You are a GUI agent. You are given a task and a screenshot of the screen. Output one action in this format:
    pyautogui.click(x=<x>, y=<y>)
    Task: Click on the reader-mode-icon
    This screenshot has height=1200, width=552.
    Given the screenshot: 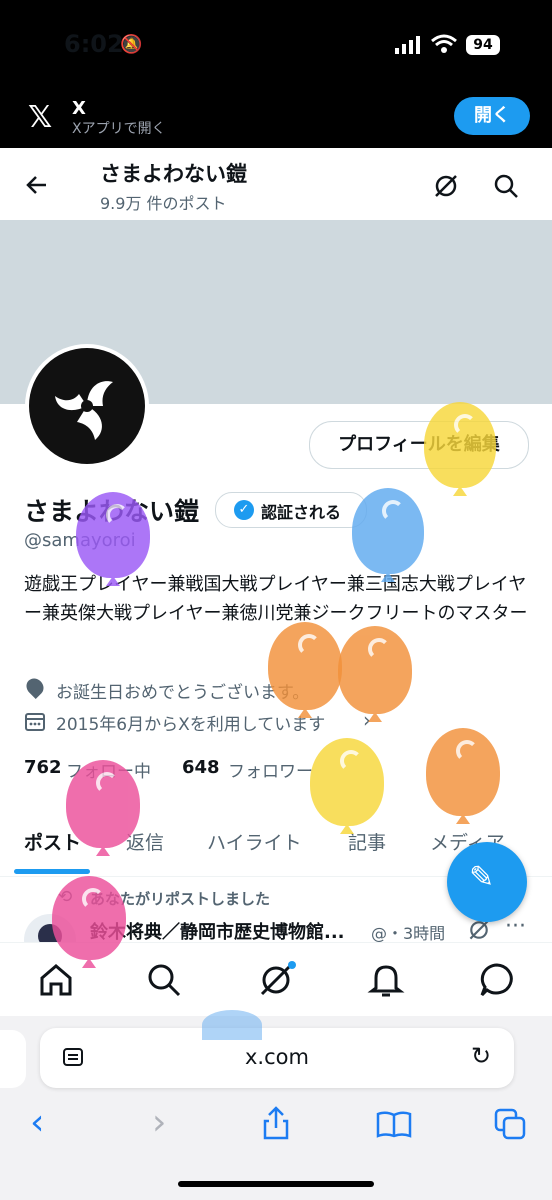 What is the action you would take?
    pyautogui.click(x=73, y=1057)
    